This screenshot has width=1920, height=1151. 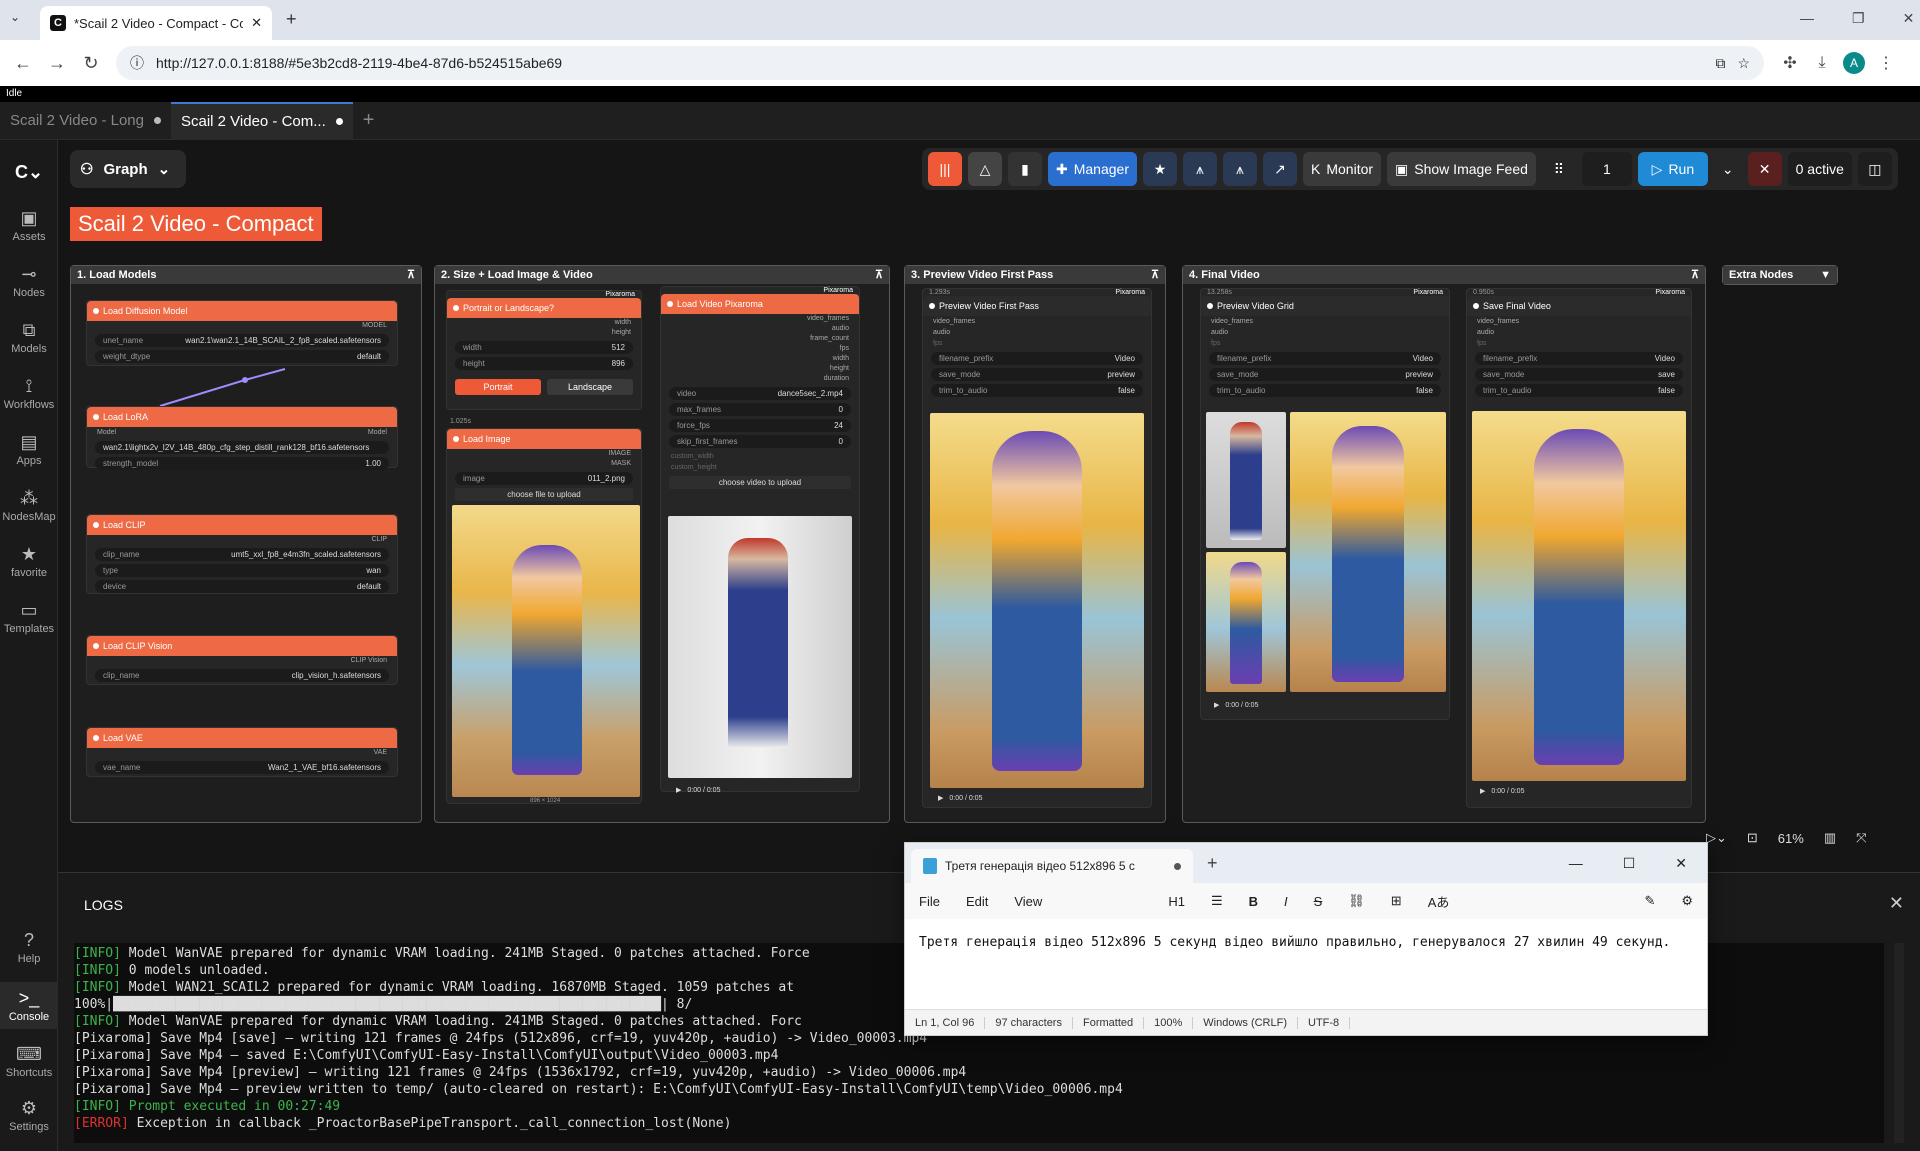 I want to click on bold-icon: B, so click(x=1253, y=901).